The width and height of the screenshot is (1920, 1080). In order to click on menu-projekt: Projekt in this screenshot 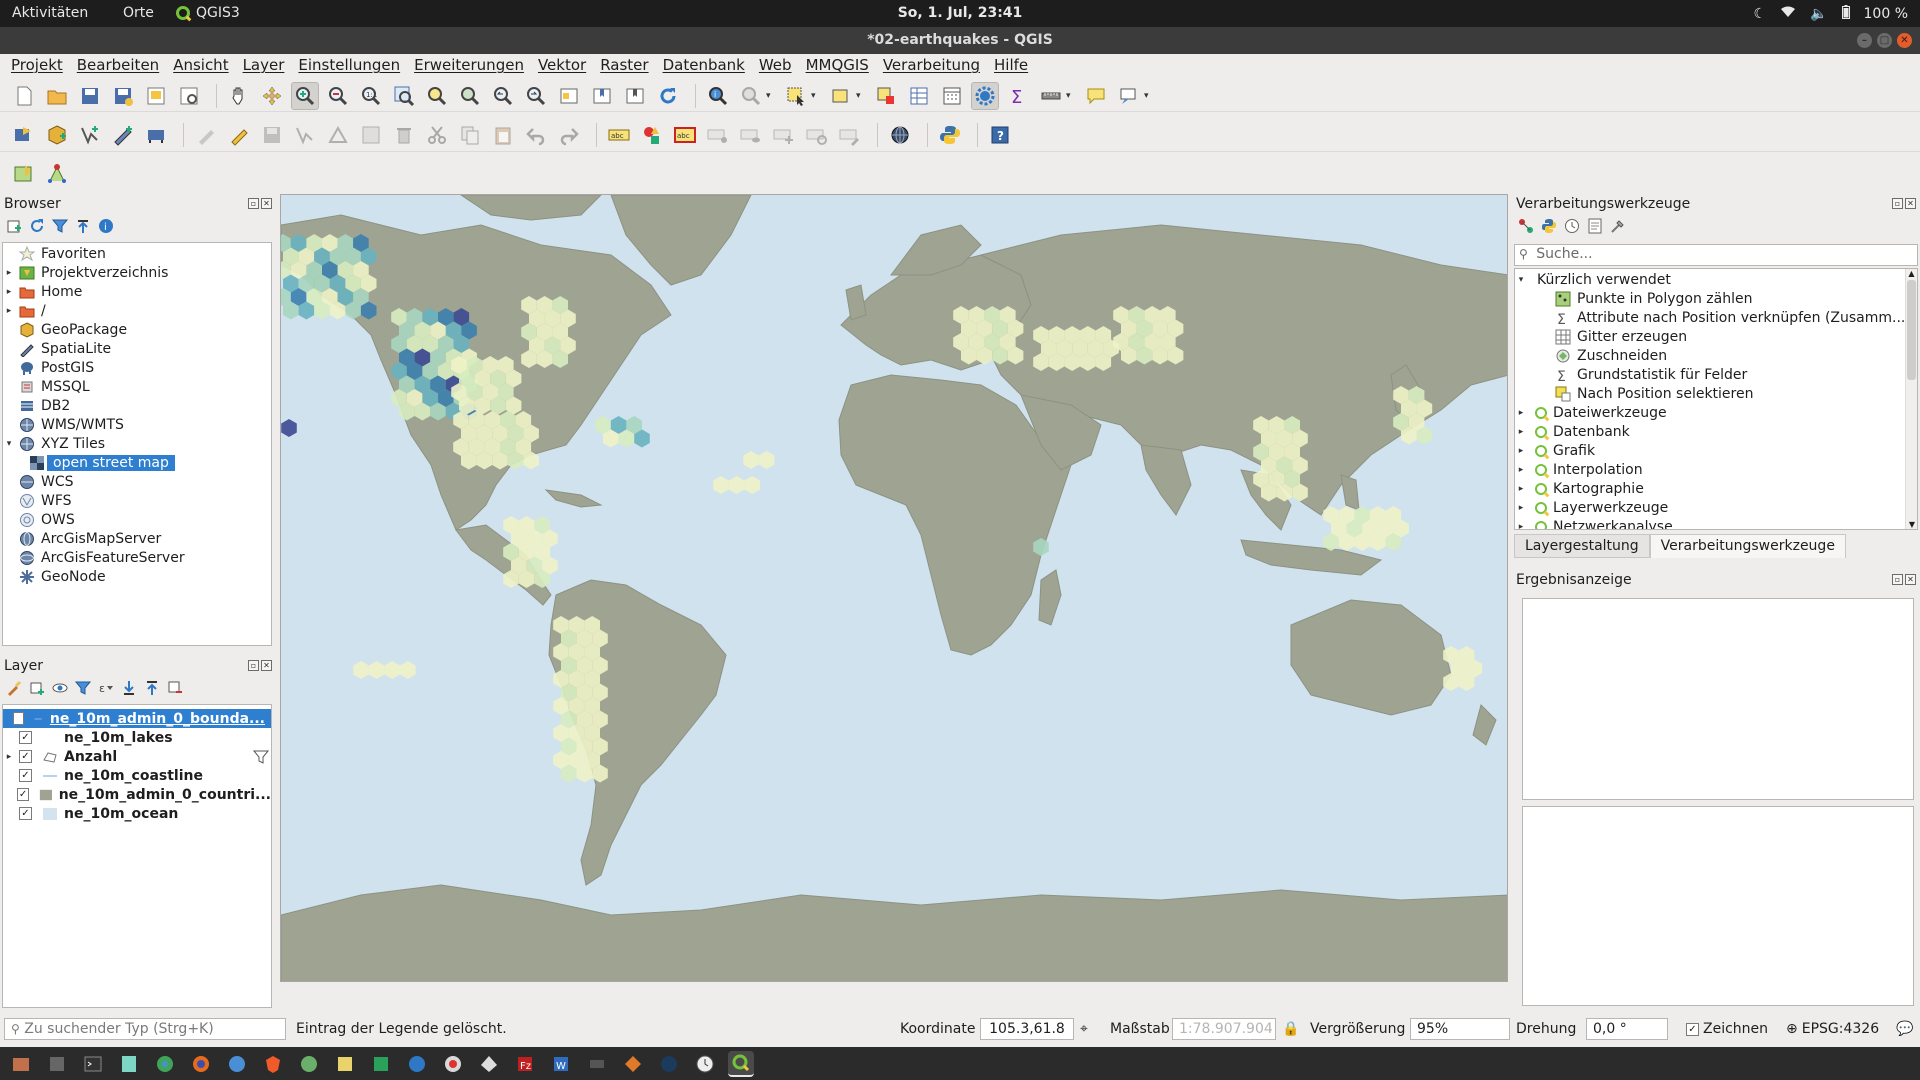, I will do `click(37, 66)`.